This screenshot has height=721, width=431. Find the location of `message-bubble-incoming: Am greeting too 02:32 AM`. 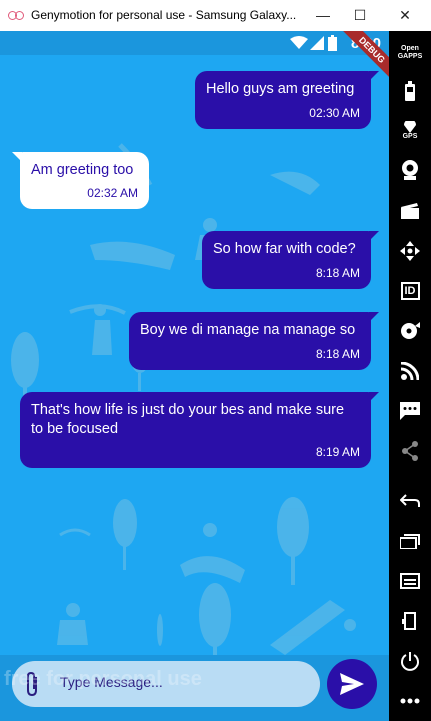

message-bubble-incoming: Am greeting too 02:32 AM is located at coordinates (80, 180).